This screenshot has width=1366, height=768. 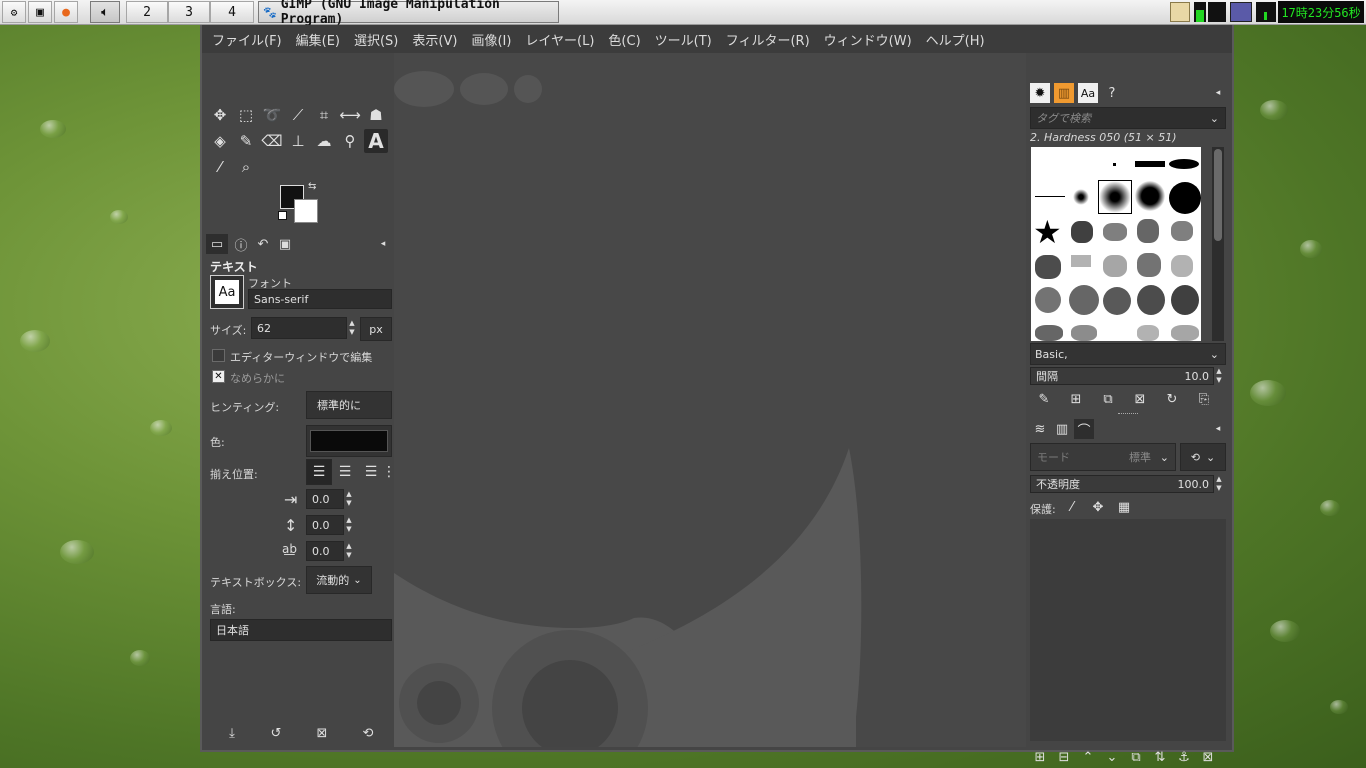 I want to click on patterns-tab-icon: ▥, so click(x=1064, y=93).